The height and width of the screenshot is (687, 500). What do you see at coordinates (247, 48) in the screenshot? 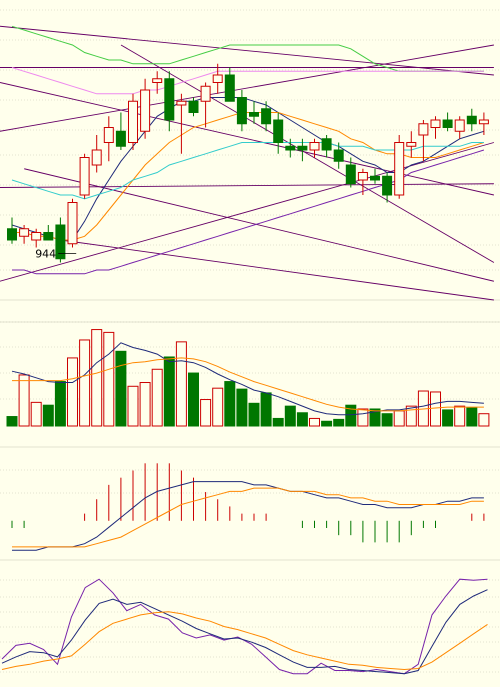
I see `band-upper-line` at bounding box center [247, 48].